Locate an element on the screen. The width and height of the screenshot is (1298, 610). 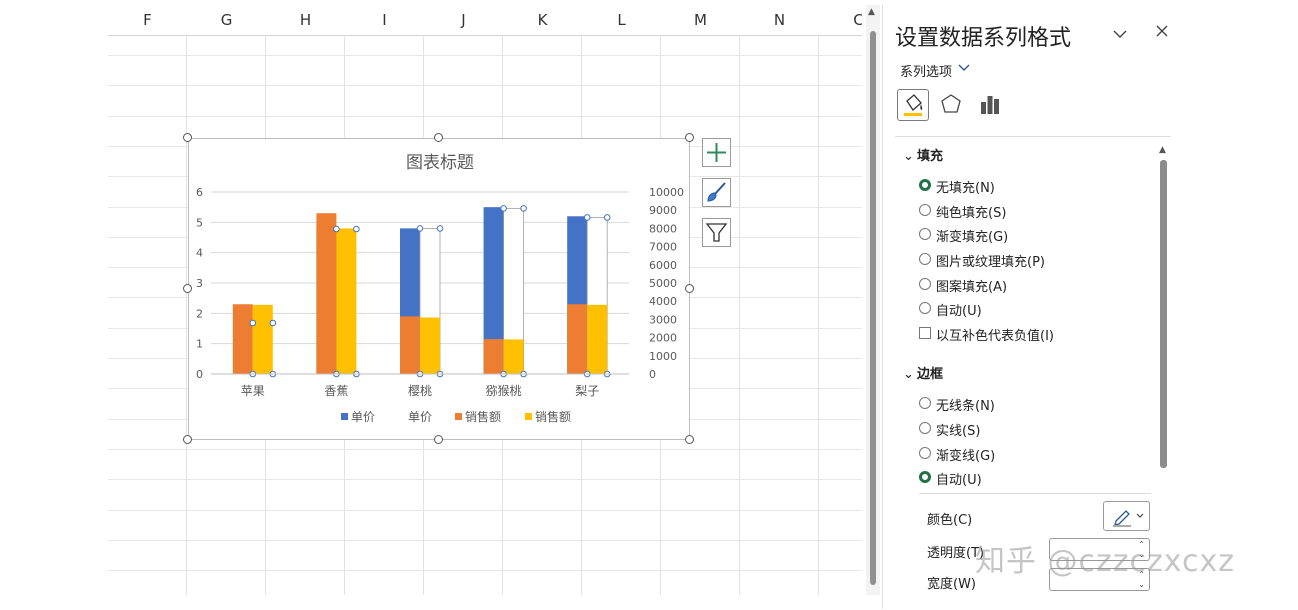
resize-handle-bottom-right is located at coordinates (689, 439).